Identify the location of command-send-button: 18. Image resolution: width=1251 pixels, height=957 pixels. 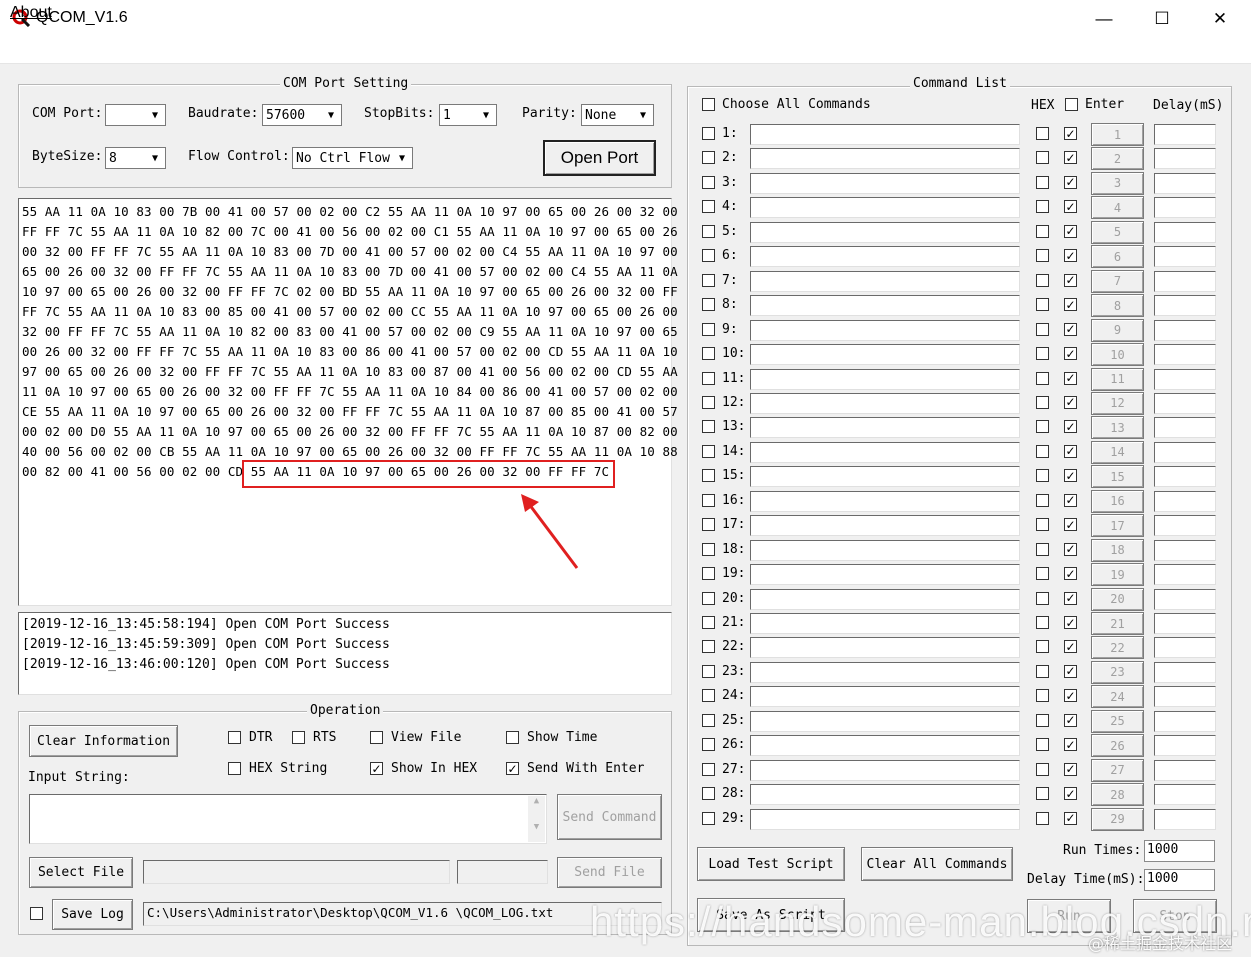
(1117, 550).